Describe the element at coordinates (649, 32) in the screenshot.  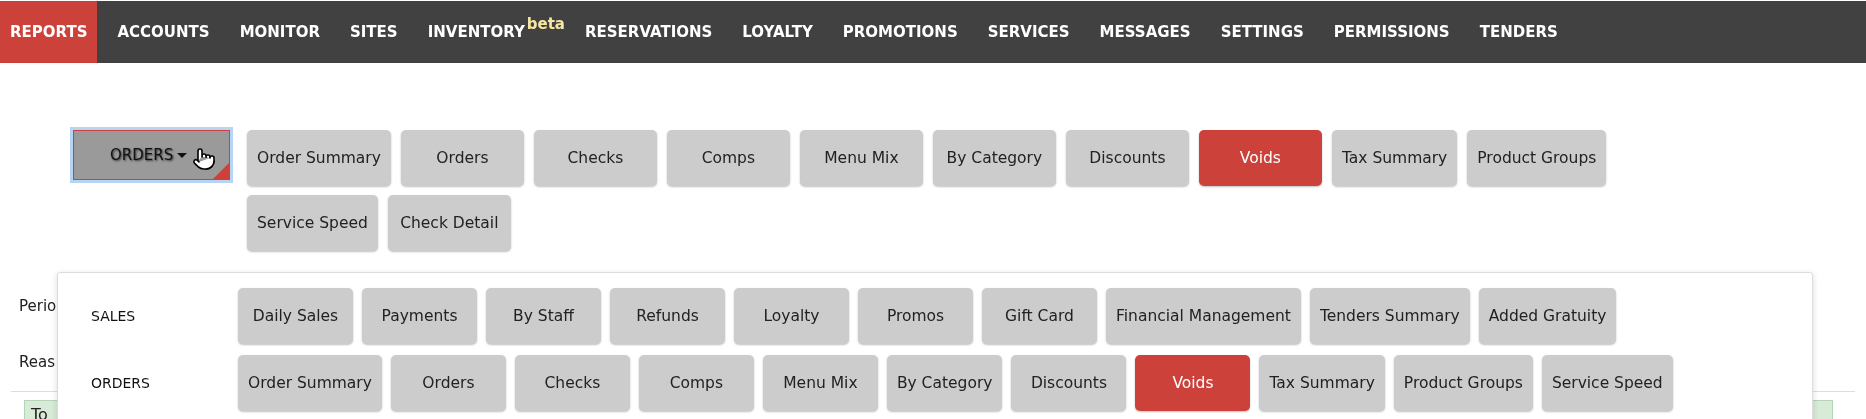
I see `nav-tab: RESERVATIONS` at that location.